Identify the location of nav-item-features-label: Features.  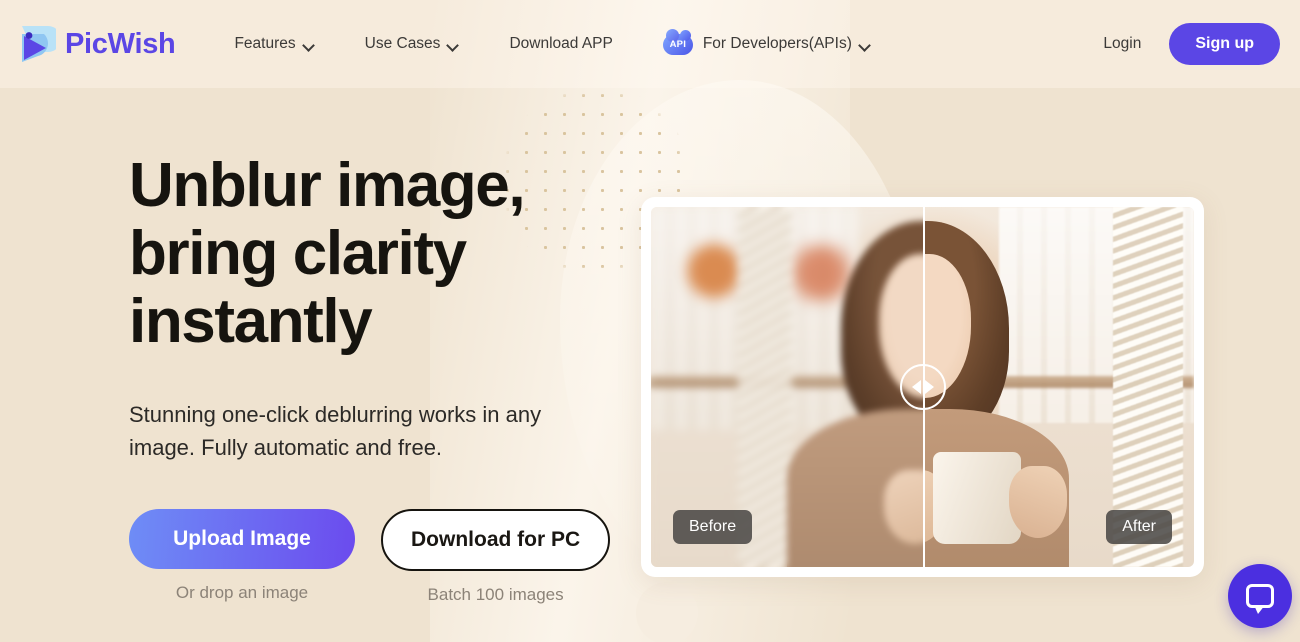
(265, 43).